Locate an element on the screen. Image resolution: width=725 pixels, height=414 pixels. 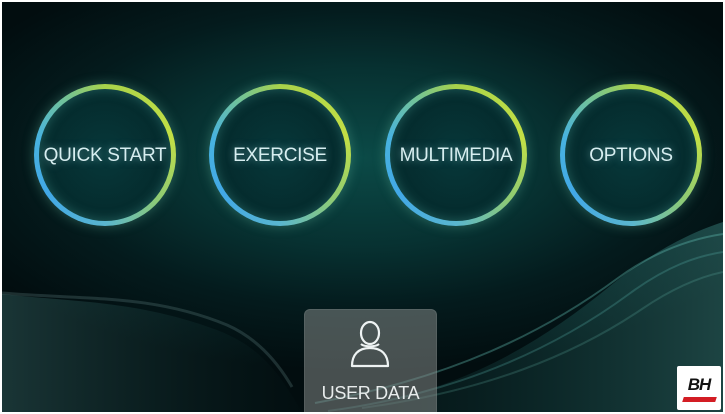
exercise-label: EXERCISE is located at coordinates (280, 155).